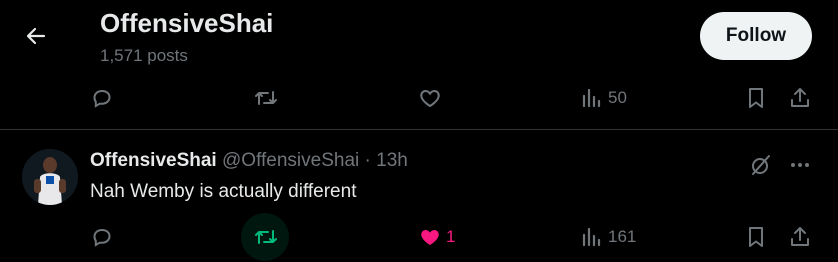 The height and width of the screenshot is (262, 838). Describe the element at coordinates (392, 160) in the screenshot. I see `tweet-timestamp: 13h` at that location.